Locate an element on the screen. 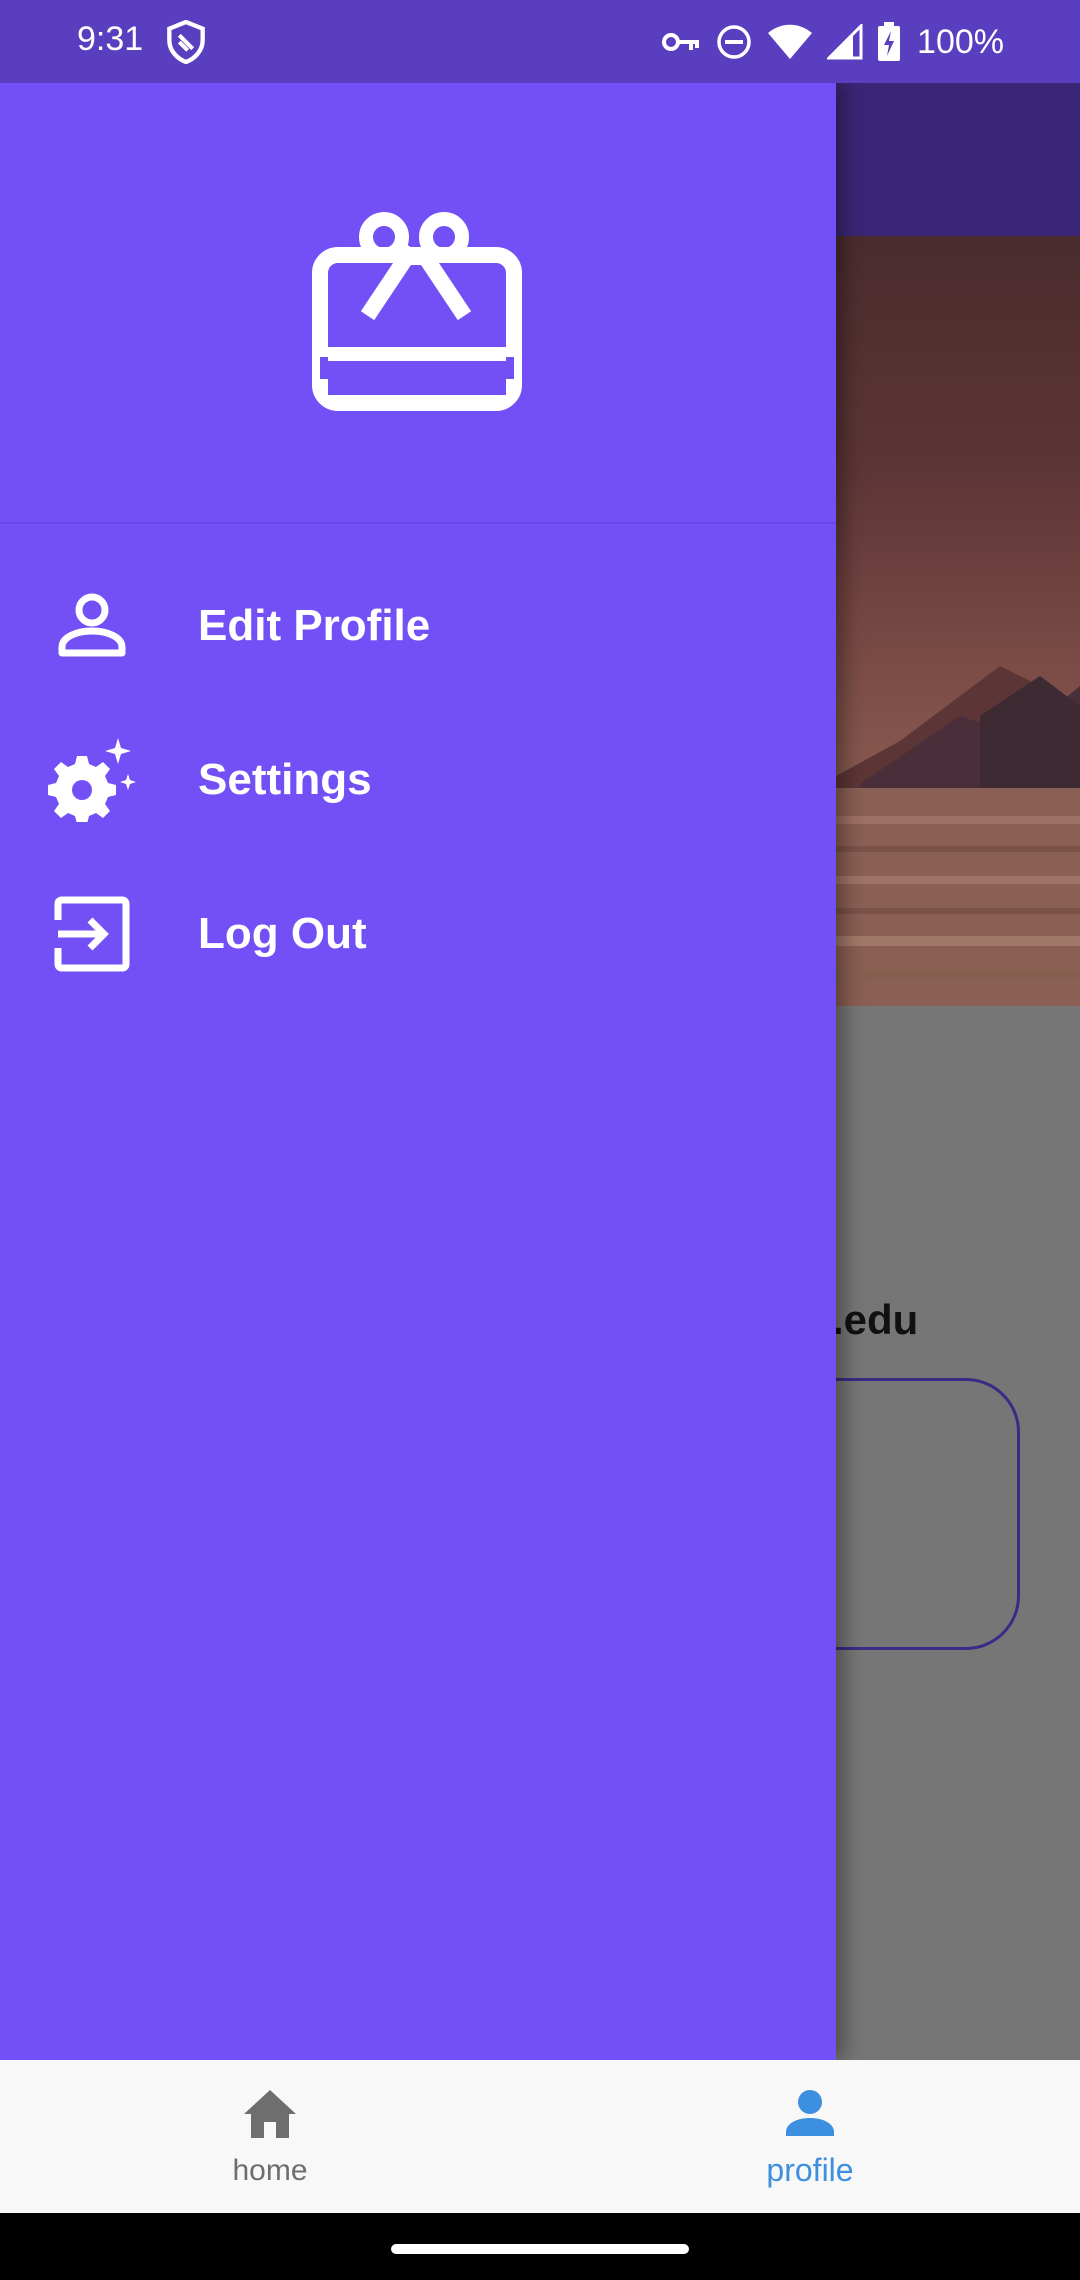 This screenshot has height=2280, width=1080. settings-sparkle-icon is located at coordinates (92, 780).